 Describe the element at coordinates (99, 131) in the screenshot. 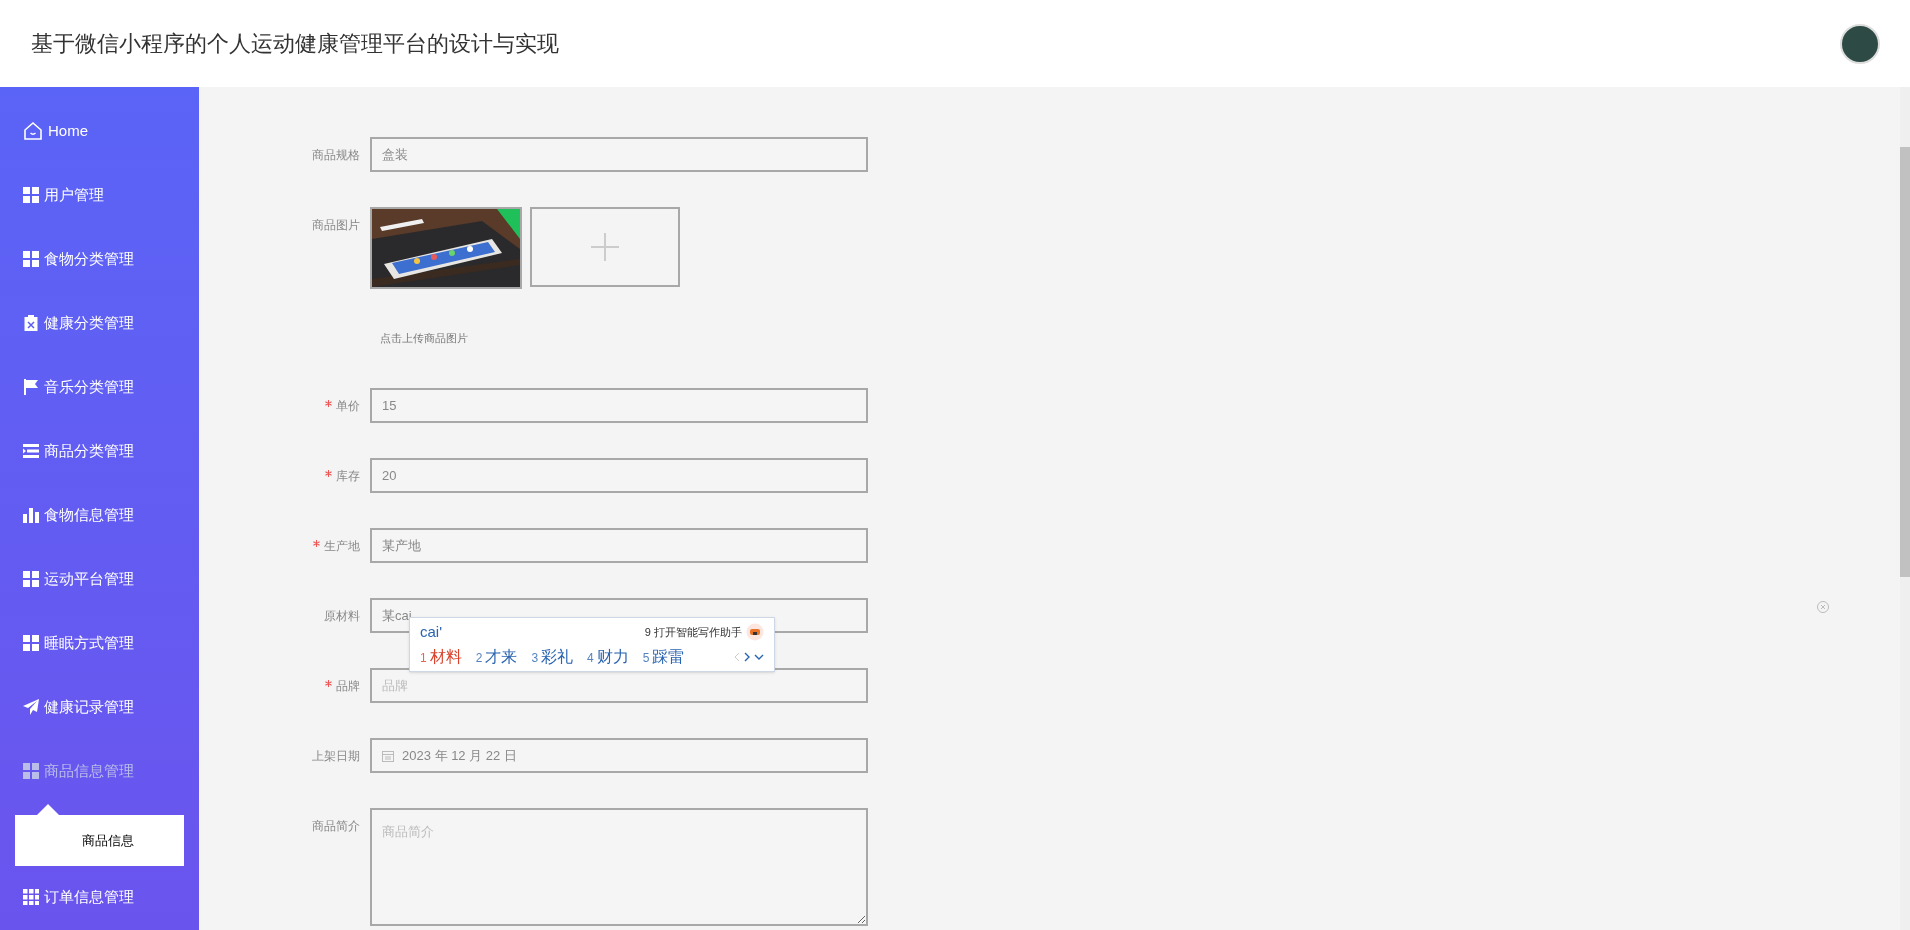

I see `sidebar-item: Home` at that location.